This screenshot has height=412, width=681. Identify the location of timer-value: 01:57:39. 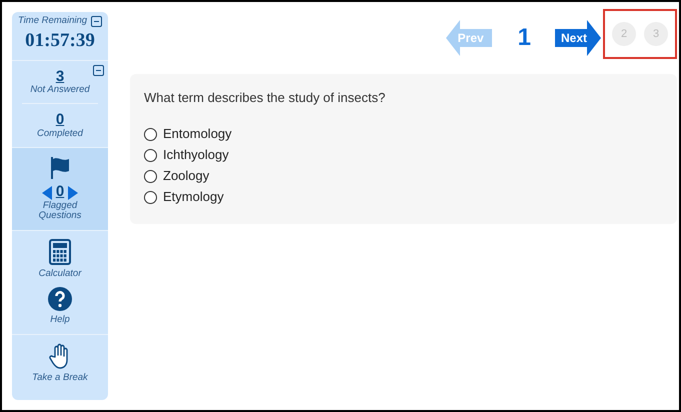
(60, 41).